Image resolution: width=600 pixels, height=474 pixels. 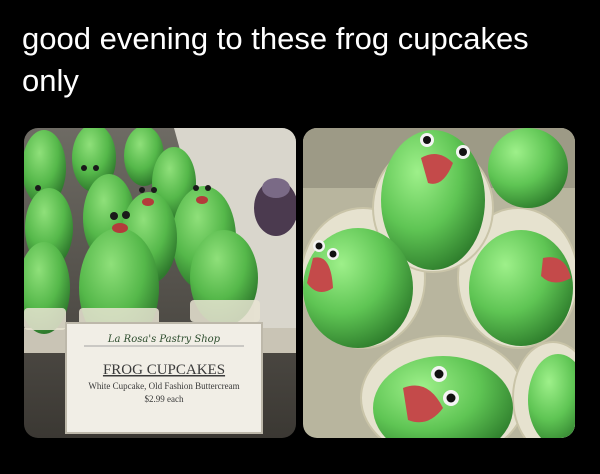 What do you see at coordinates (164, 399) in the screenshot?
I see `sign-price: $2.99 each` at bounding box center [164, 399].